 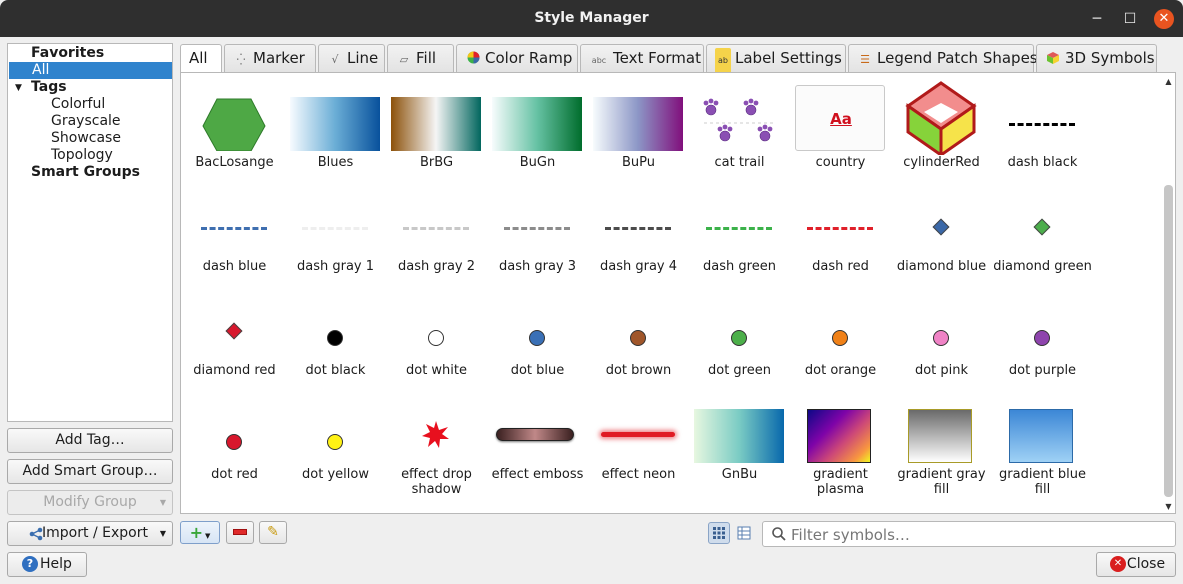 I want to click on icon-view-button, so click(x=719, y=533).